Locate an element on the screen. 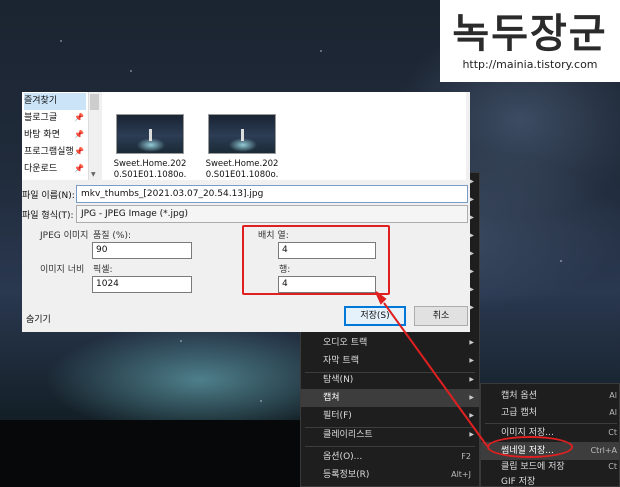 This screenshot has width=620, height=487. menu-item-shortcut: F2 is located at coordinates (466, 456).